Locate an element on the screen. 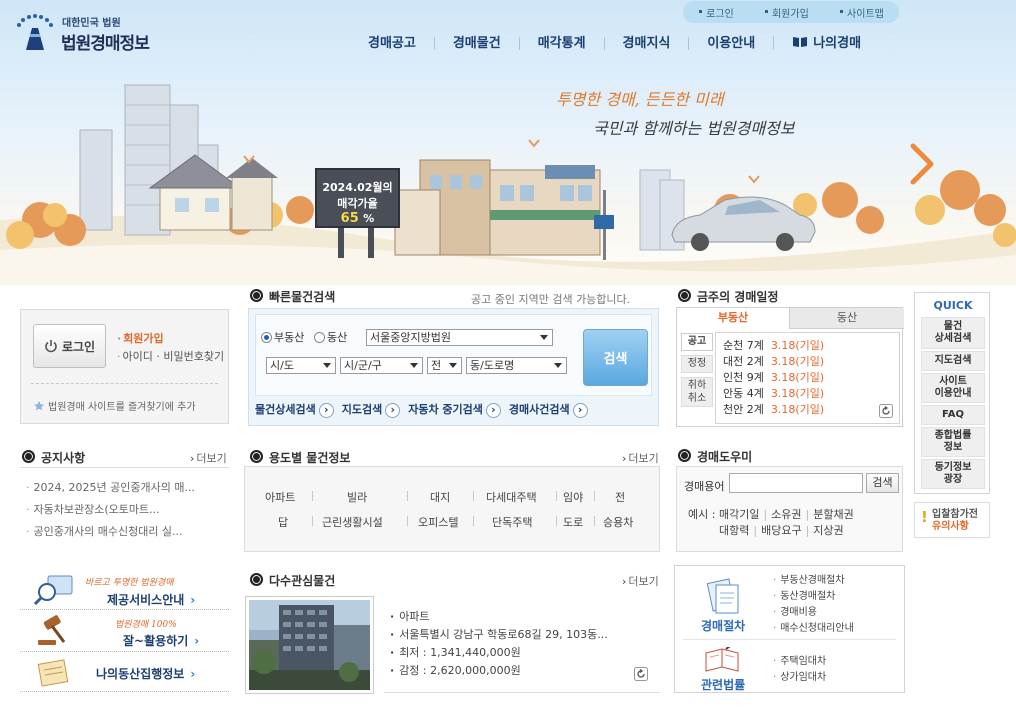 Image resolution: width=1016 pixels, height=709 pixels. property-type-select: 전 is located at coordinates (444, 365).